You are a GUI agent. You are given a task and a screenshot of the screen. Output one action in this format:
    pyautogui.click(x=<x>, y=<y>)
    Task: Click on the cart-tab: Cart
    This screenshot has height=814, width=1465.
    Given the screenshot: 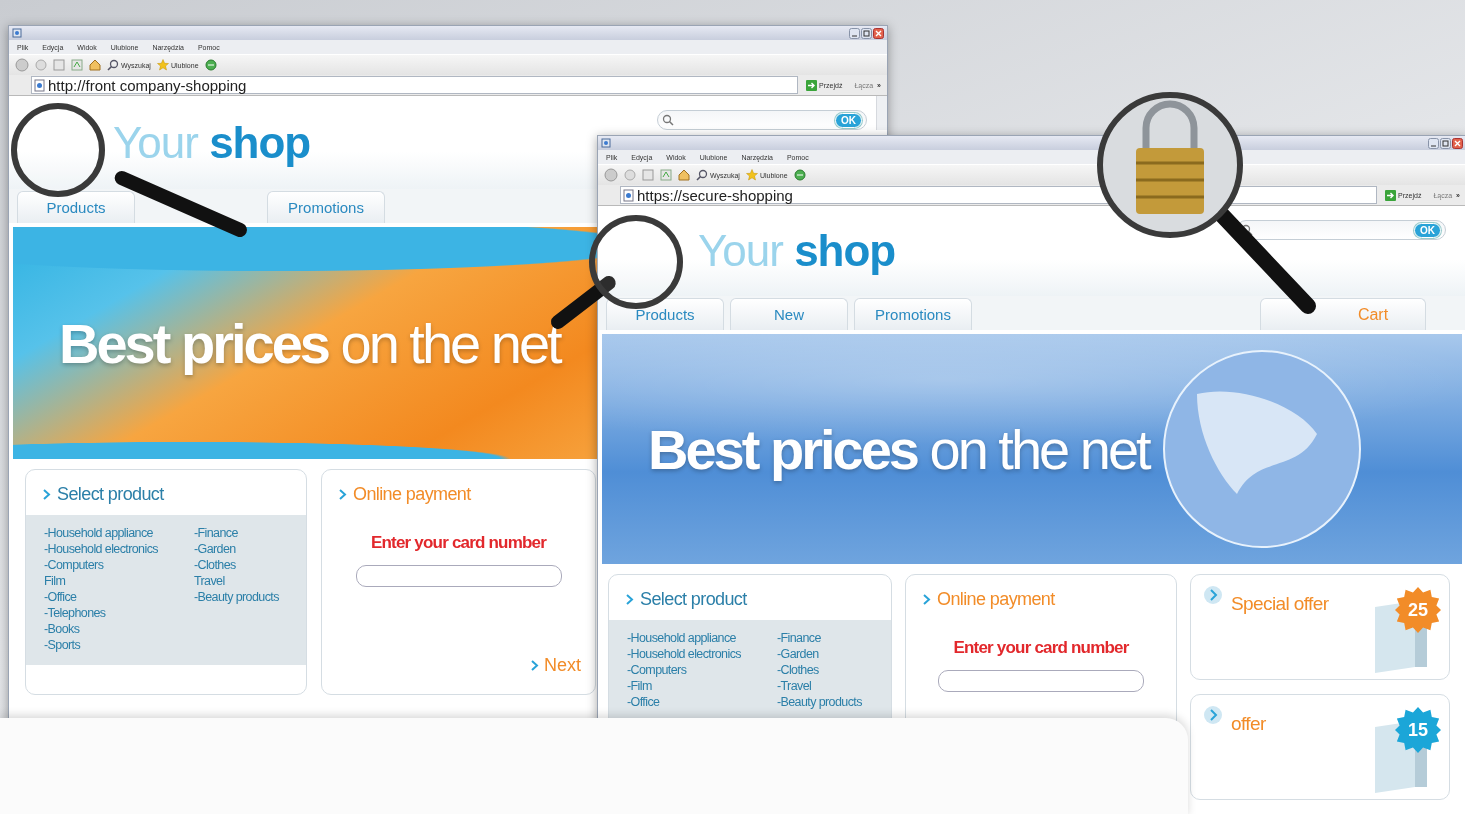 What is the action you would take?
    pyautogui.click(x=1343, y=314)
    